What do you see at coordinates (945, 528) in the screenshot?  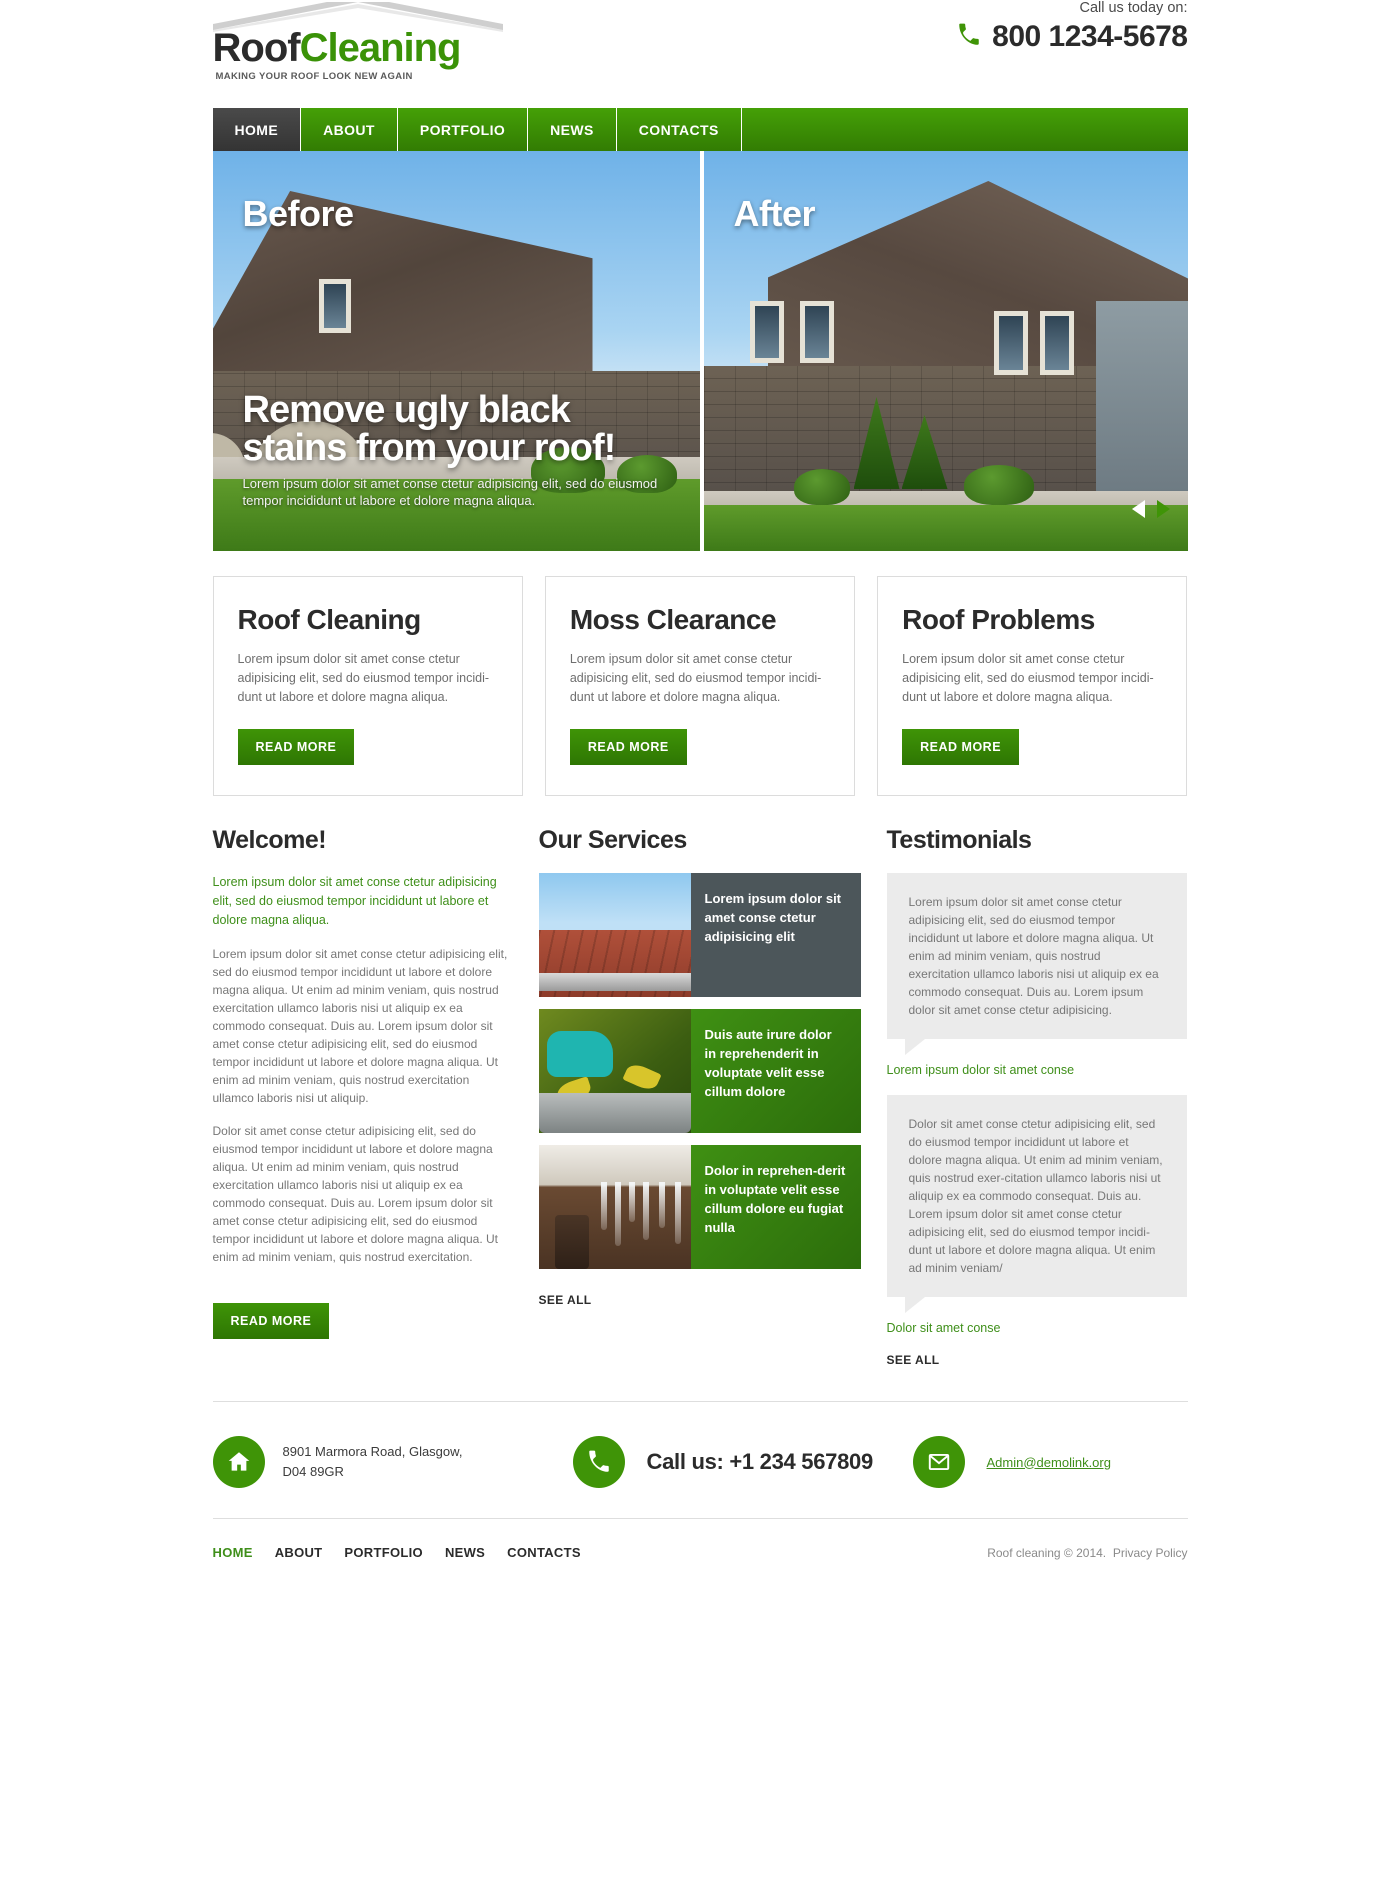 I see `after-lawn` at bounding box center [945, 528].